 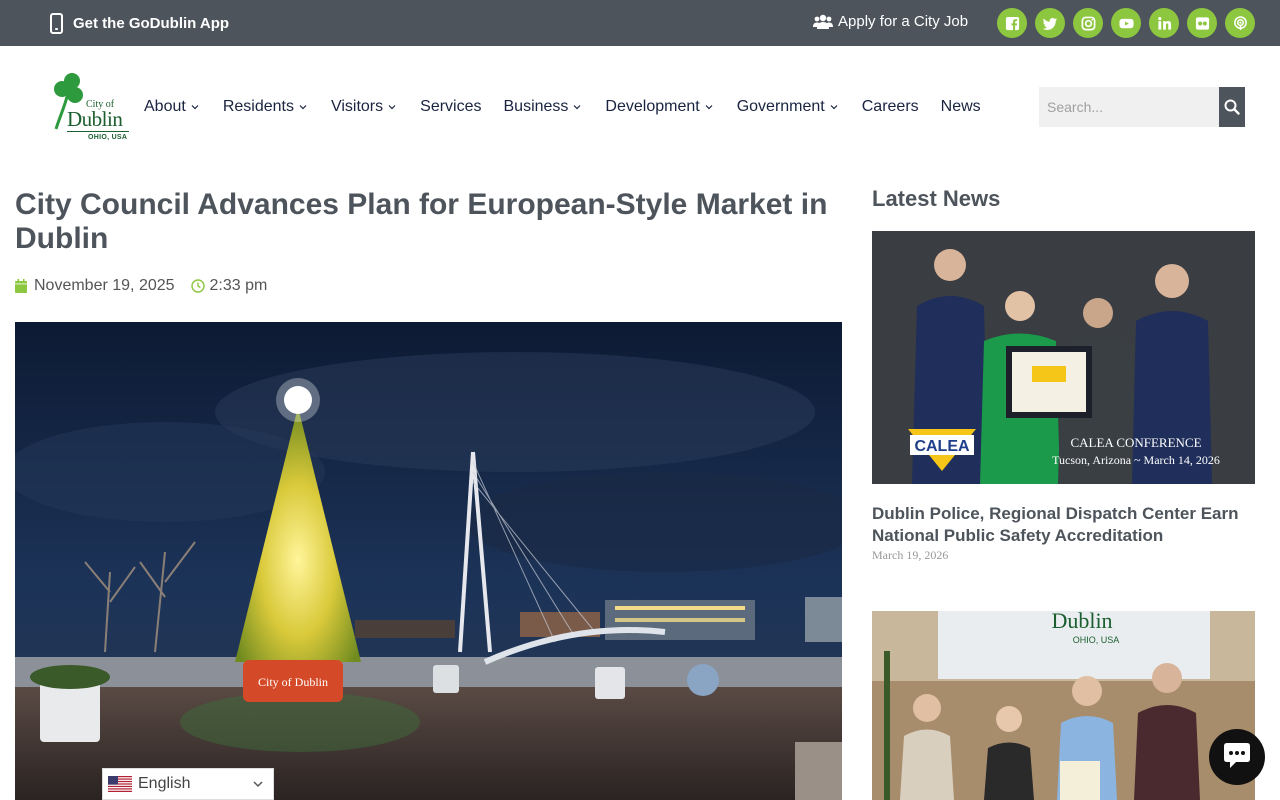 I want to click on nav-item-news: News, so click(x=961, y=107).